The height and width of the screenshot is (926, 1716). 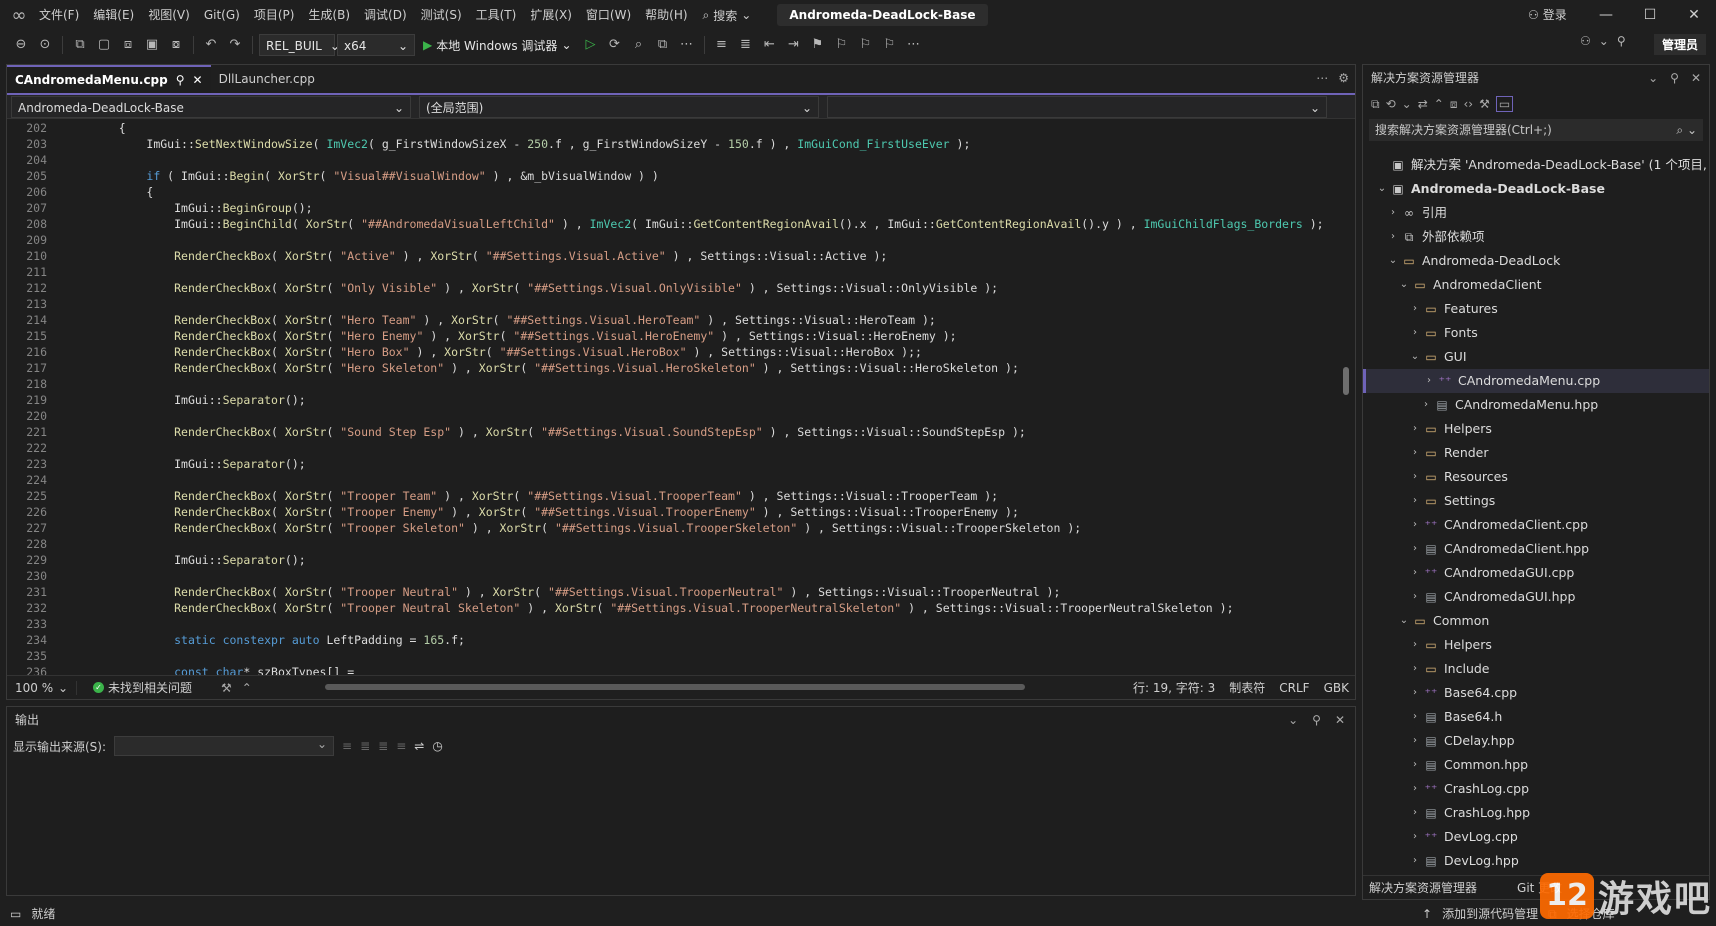 I want to click on next-bookmark-icon: ⚐, so click(x=866, y=45).